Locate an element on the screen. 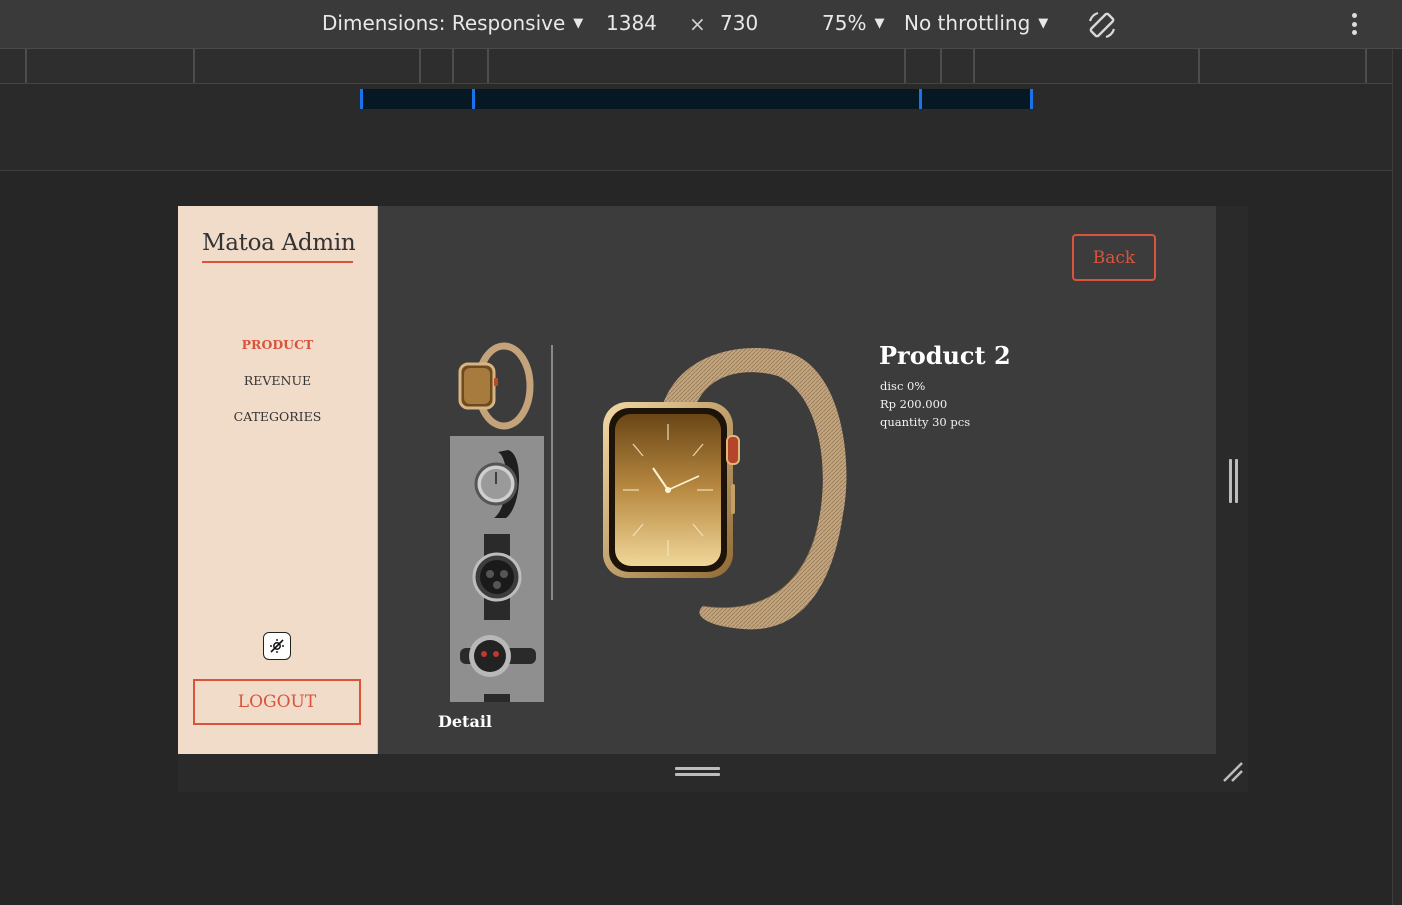 This screenshot has height=905, width=1402. nav-item-categories: CATEGORIES is located at coordinates (277, 416).